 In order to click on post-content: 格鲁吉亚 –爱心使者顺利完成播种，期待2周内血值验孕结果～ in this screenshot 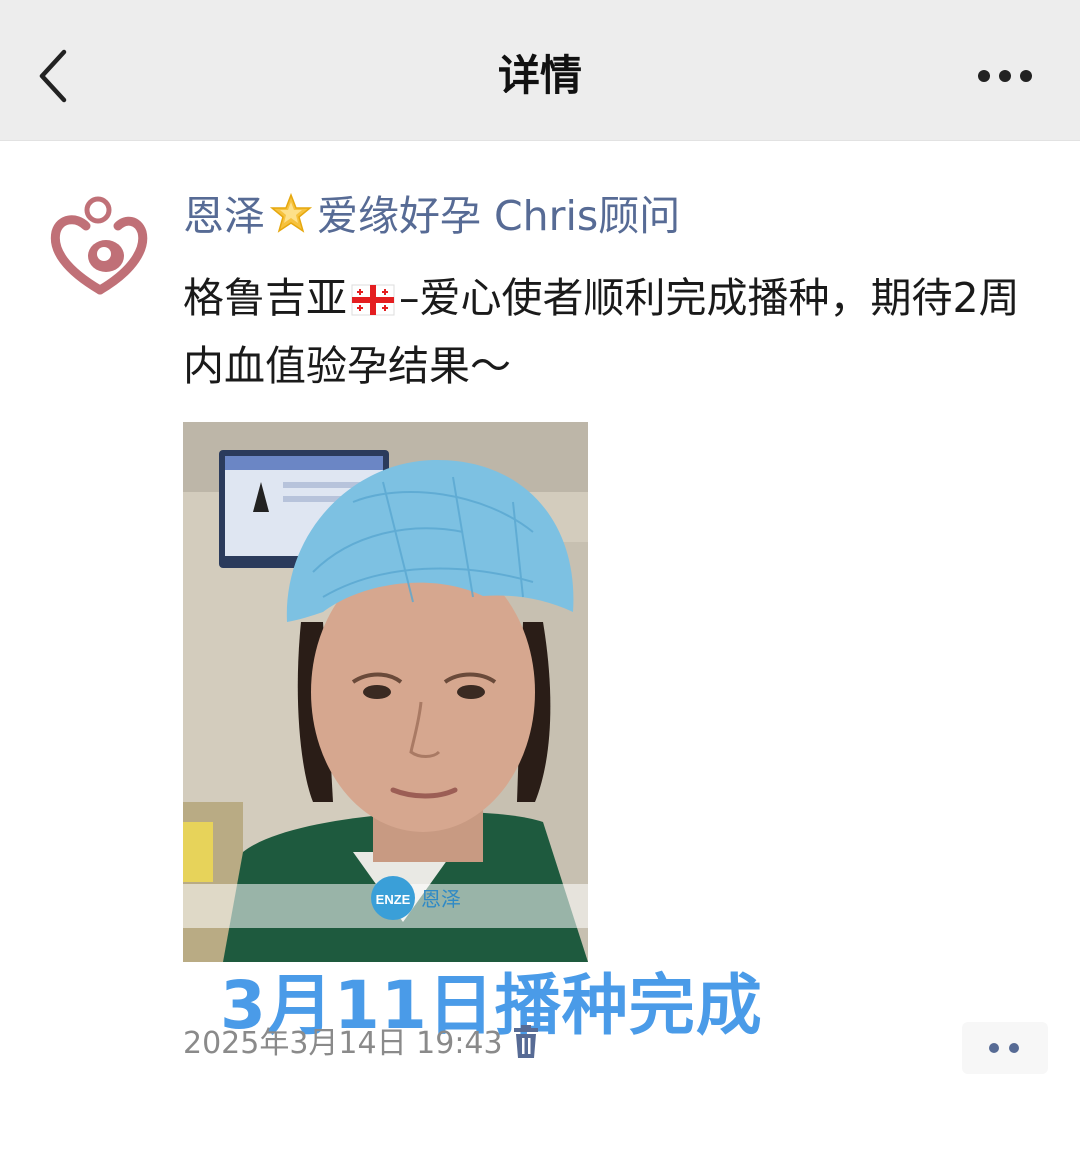, I will do `click(613, 332)`.